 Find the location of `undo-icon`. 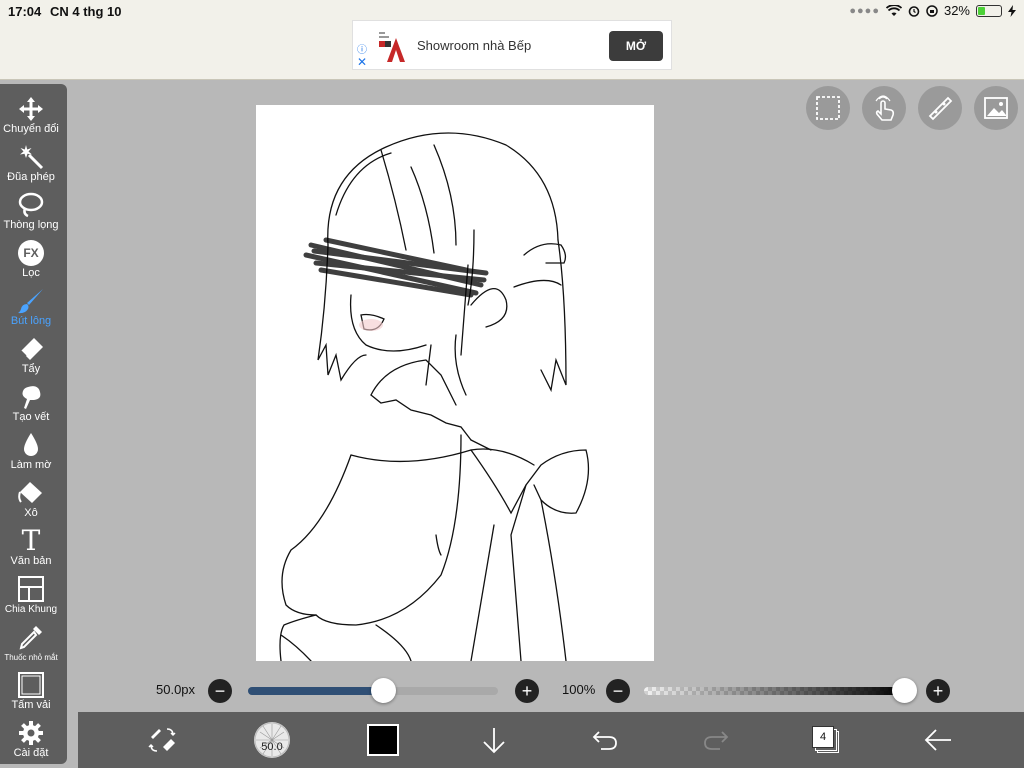

undo-icon is located at coordinates (604, 740).